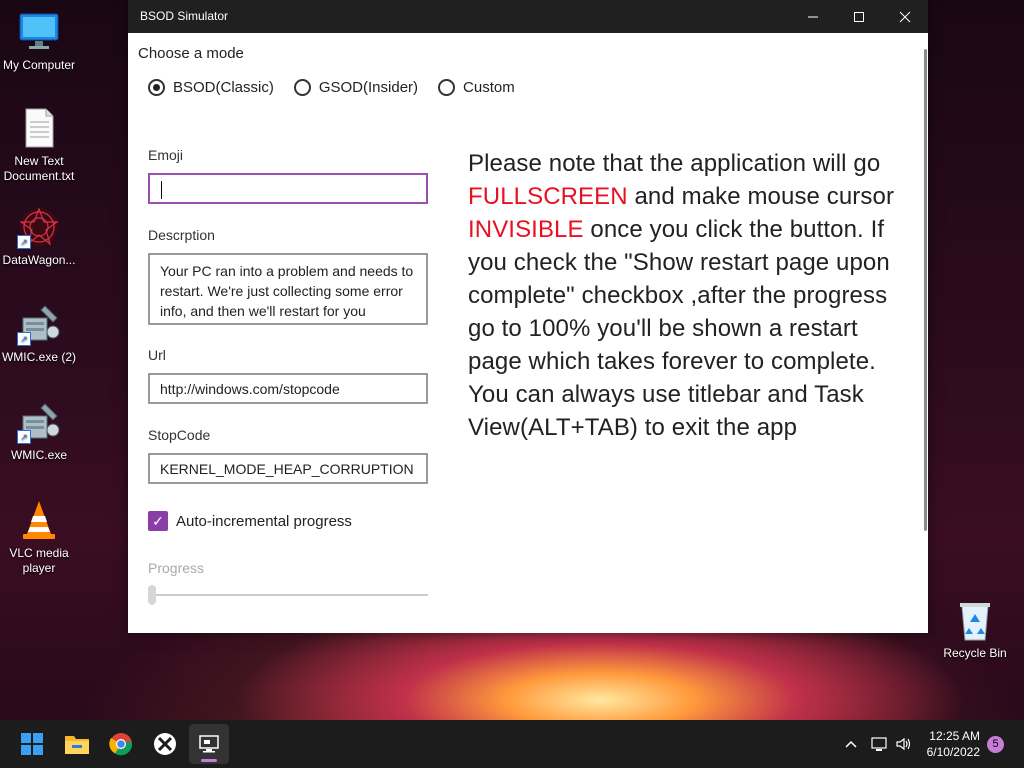 The width and height of the screenshot is (1024, 768). What do you see at coordinates (288, 388) in the screenshot?
I see `url-input: http://windows.com/stopcode` at bounding box center [288, 388].